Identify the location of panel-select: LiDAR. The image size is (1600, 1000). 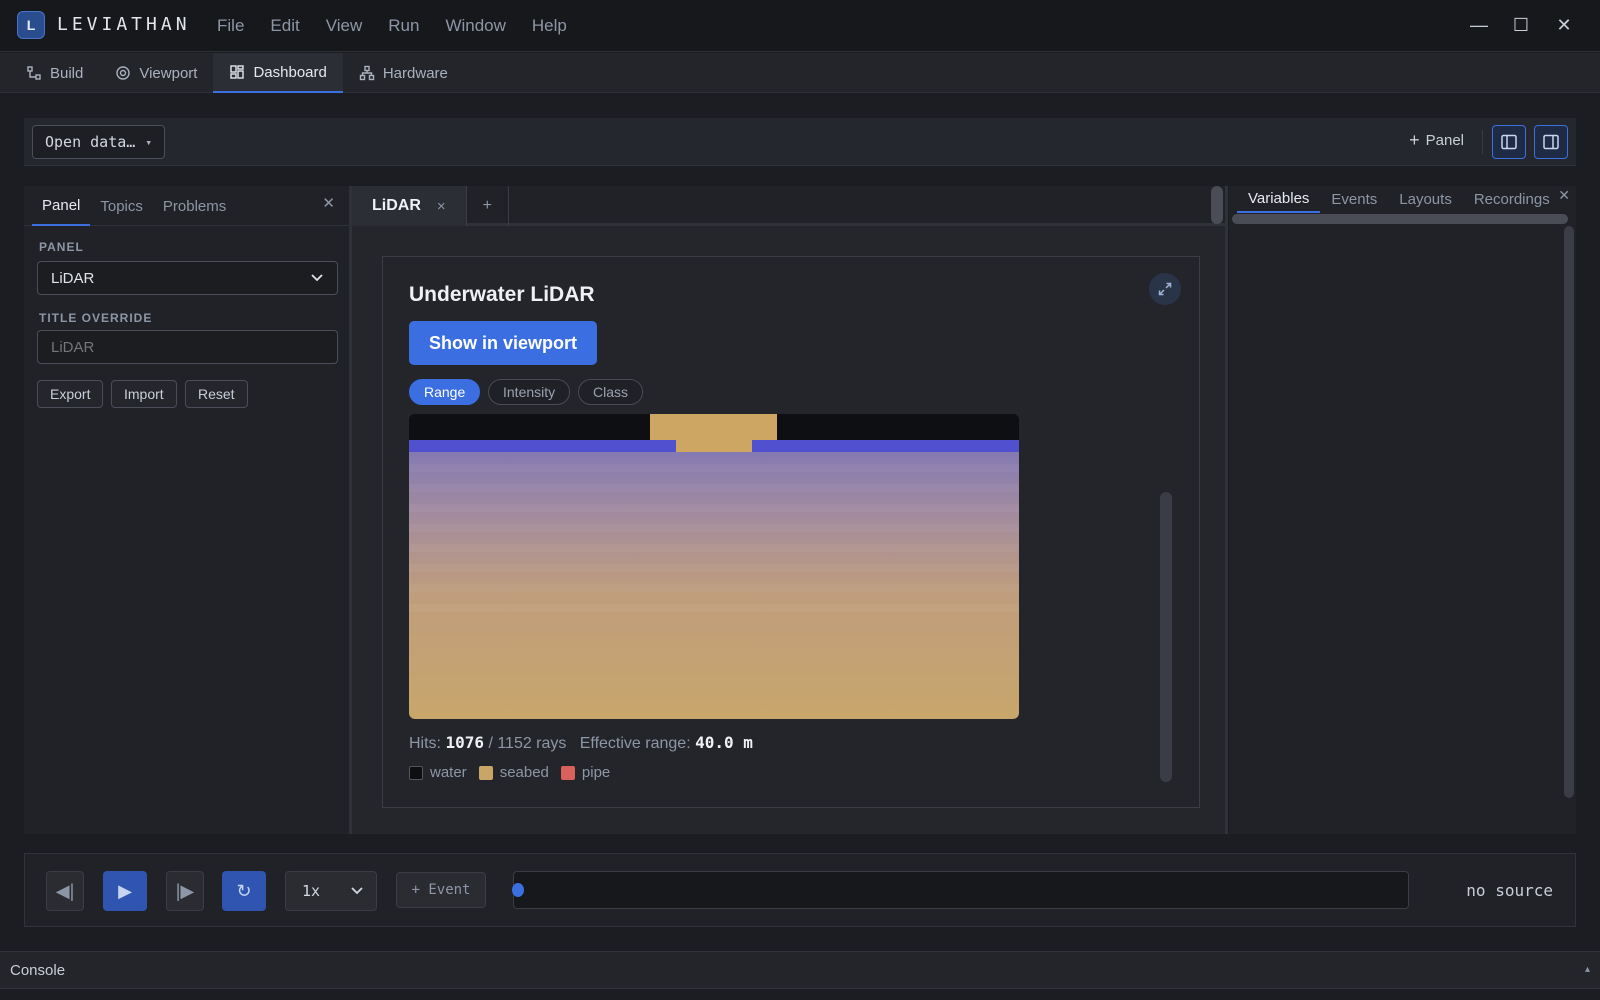
(187, 278).